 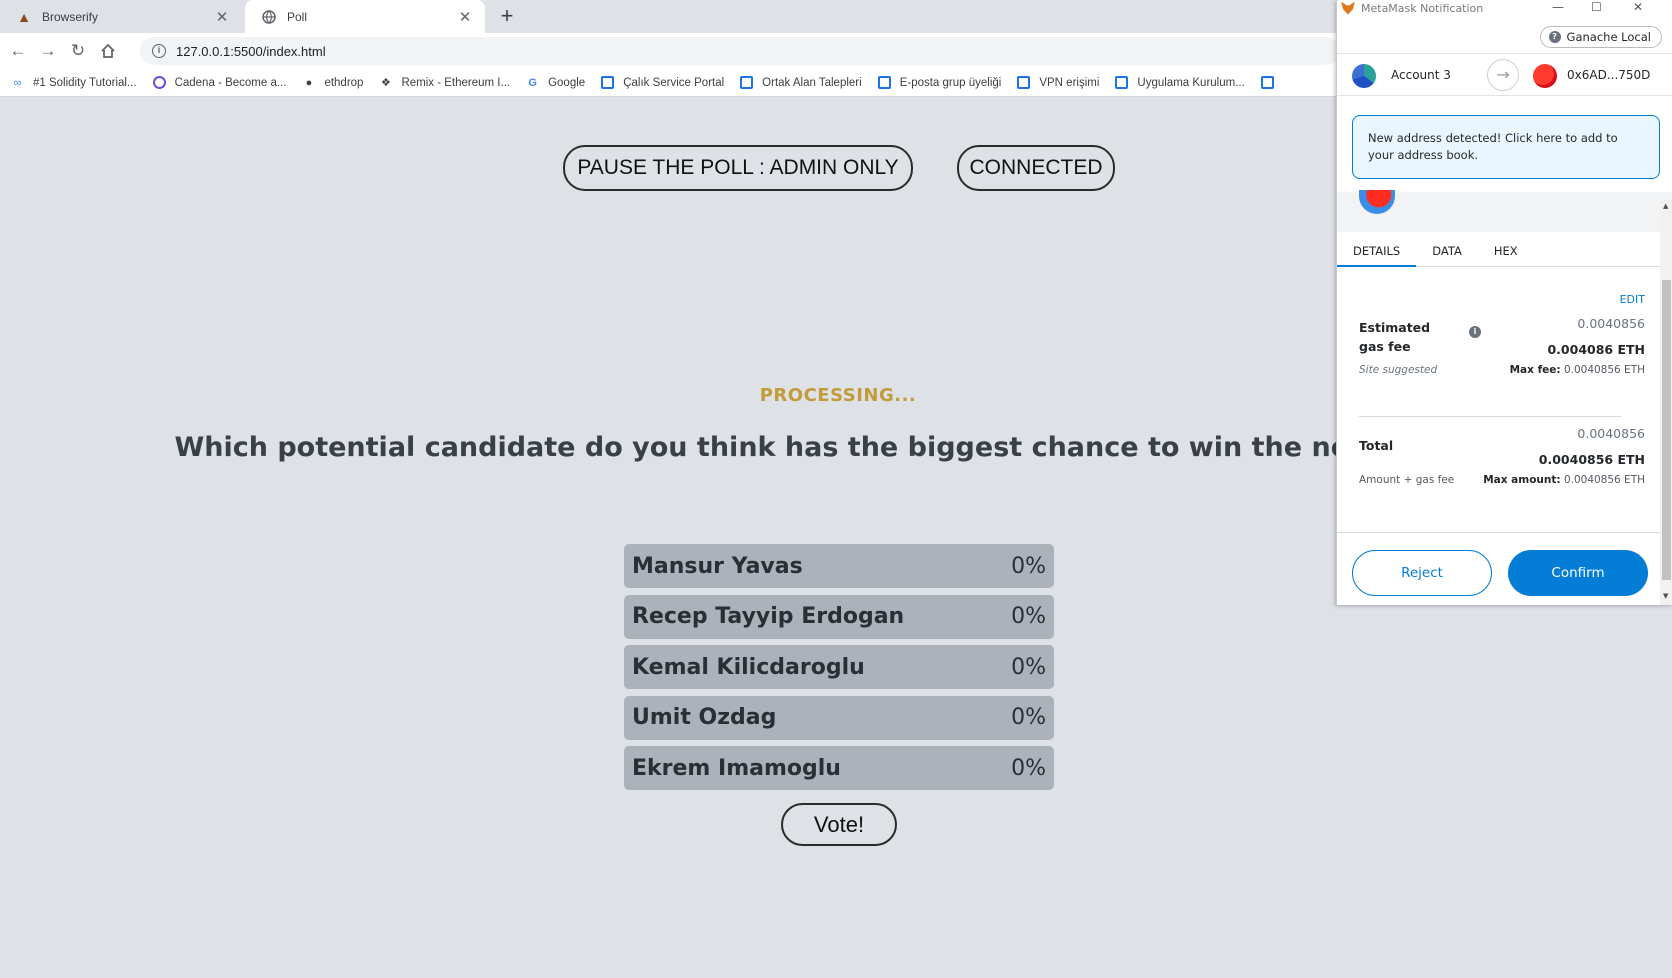 What do you see at coordinates (950, 82) in the screenshot?
I see `bookmark-label: E-posta grup üyeliği` at bounding box center [950, 82].